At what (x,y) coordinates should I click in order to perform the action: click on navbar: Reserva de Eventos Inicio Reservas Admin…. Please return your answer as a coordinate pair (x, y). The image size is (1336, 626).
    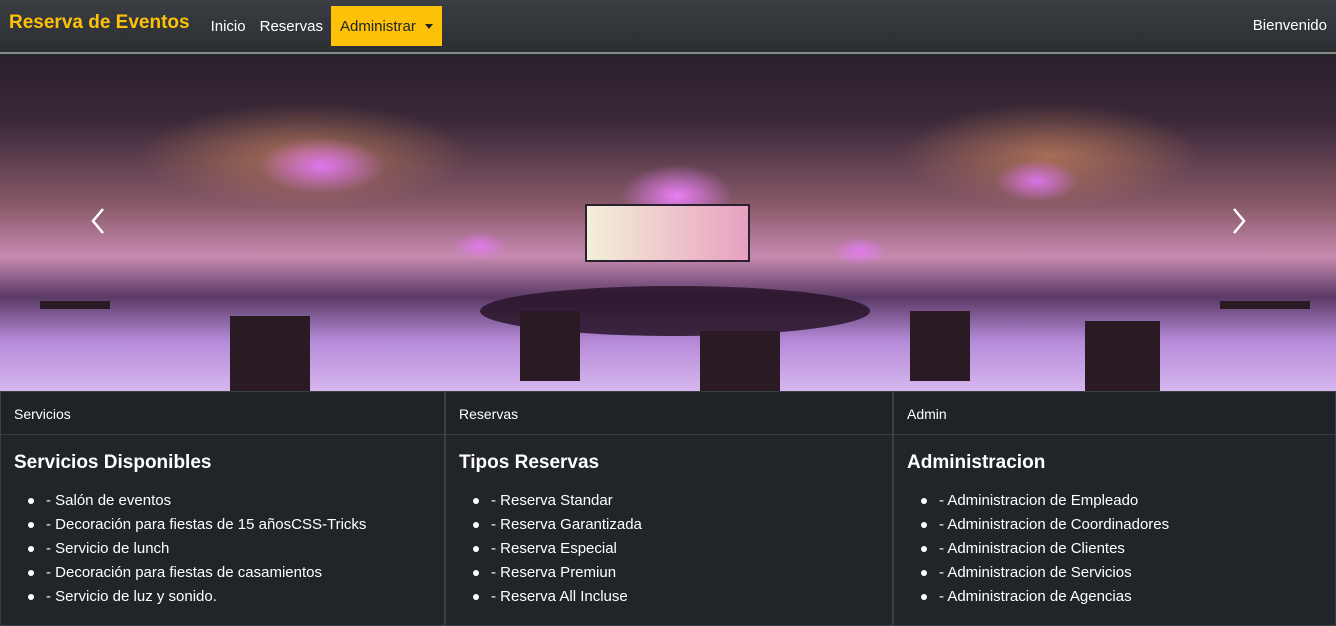
    Looking at the image, I should click on (668, 27).